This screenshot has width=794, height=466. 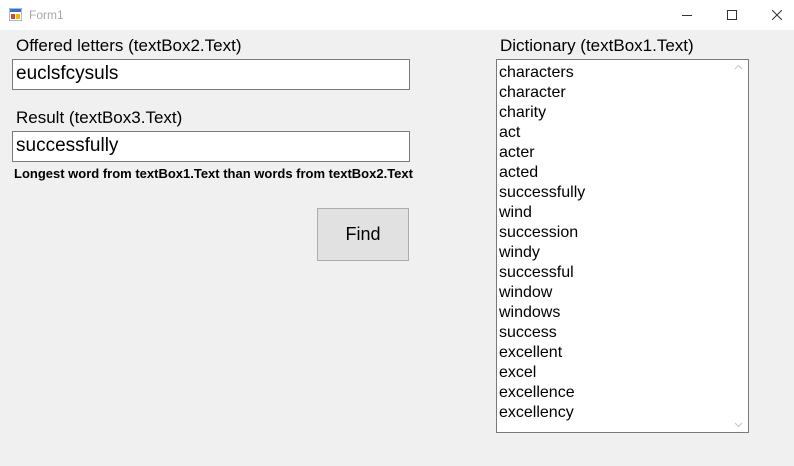 What do you see at coordinates (517, 152) in the screenshot?
I see `dictionary-line: acter` at bounding box center [517, 152].